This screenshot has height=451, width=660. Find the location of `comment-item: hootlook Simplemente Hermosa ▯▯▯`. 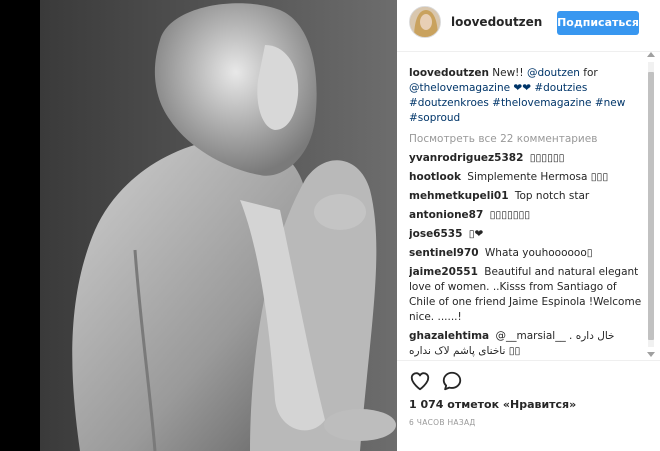

comment-item: hootlook Simplemente Hermosa ▯▯▯ is located at coordinates (526, 177).